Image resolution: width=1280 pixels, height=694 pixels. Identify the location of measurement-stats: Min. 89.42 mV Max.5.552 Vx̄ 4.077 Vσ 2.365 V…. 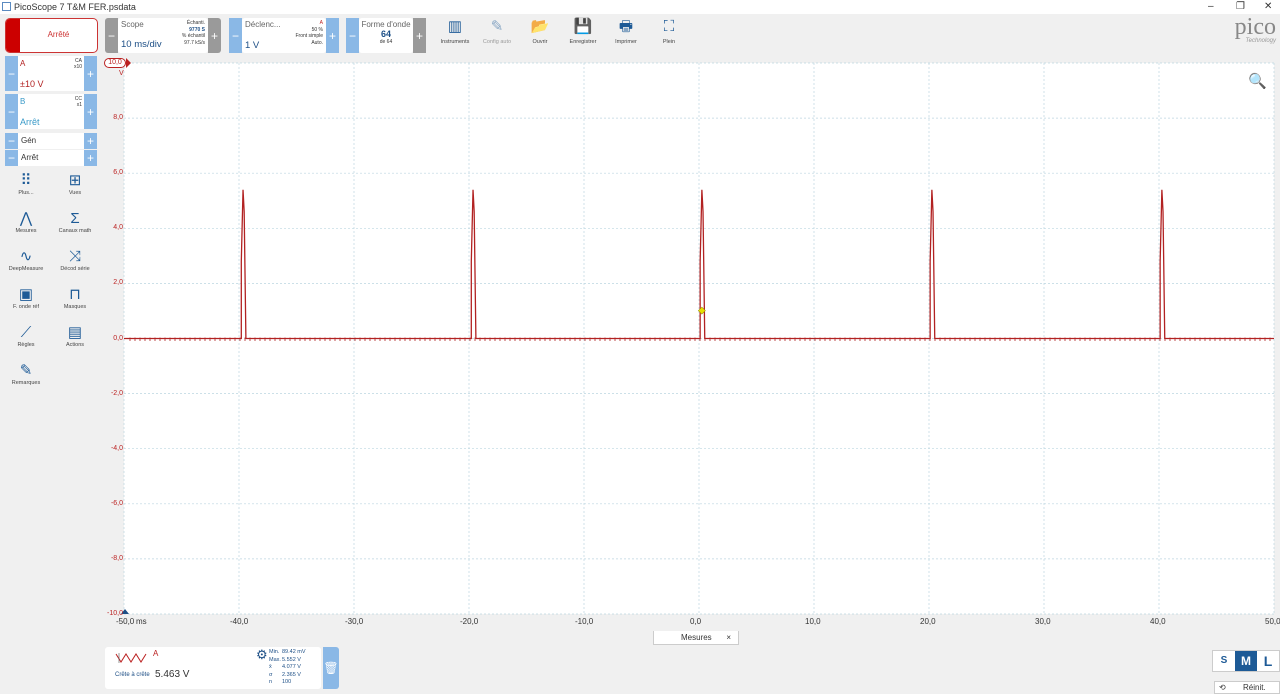
(287, 668).